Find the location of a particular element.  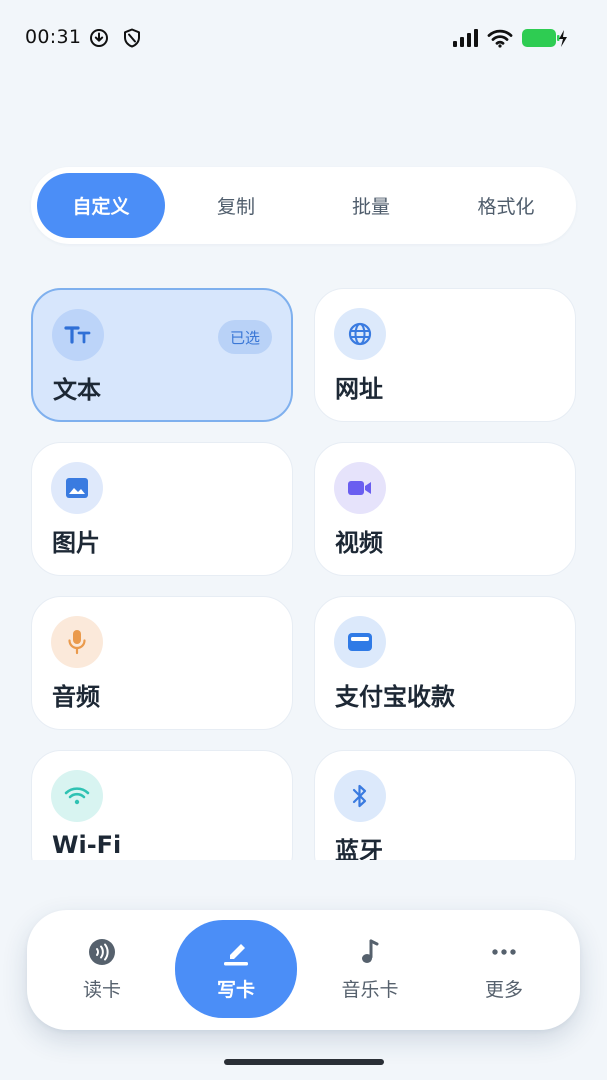

card-video-label: 视频 is located at coordinates (359, 543).